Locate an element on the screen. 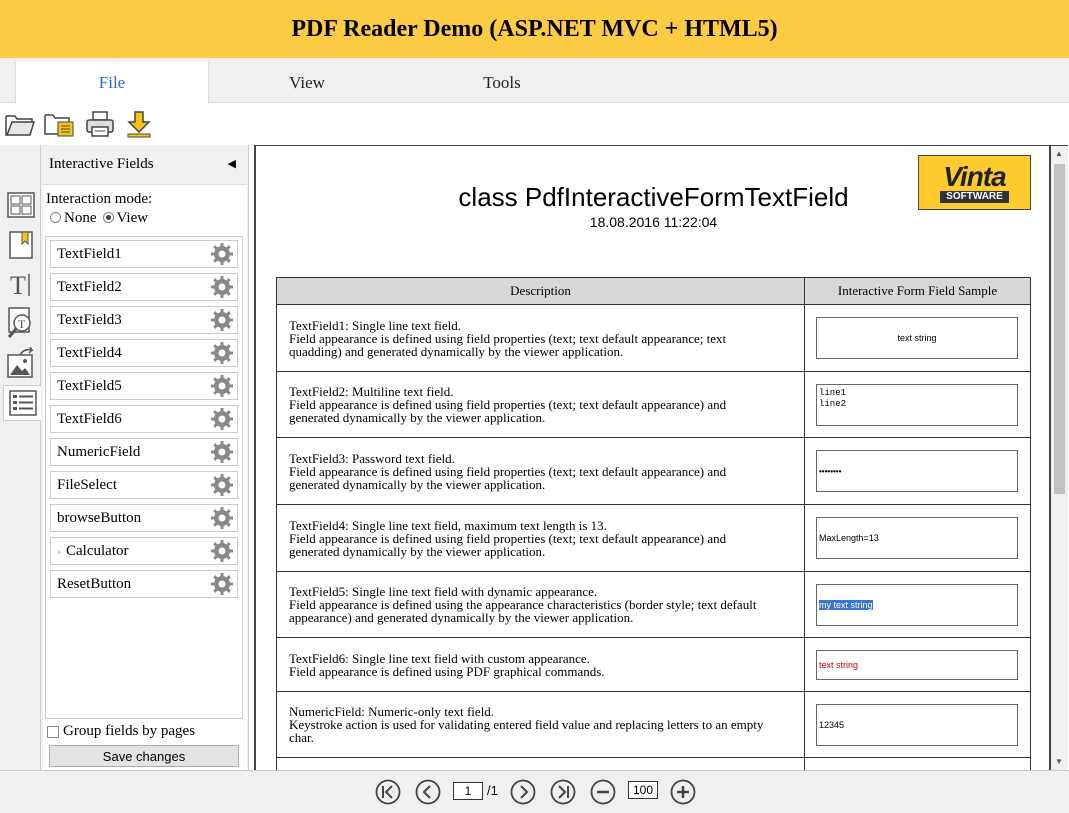  bookmarks-icon is located at coordinates (21, 245).